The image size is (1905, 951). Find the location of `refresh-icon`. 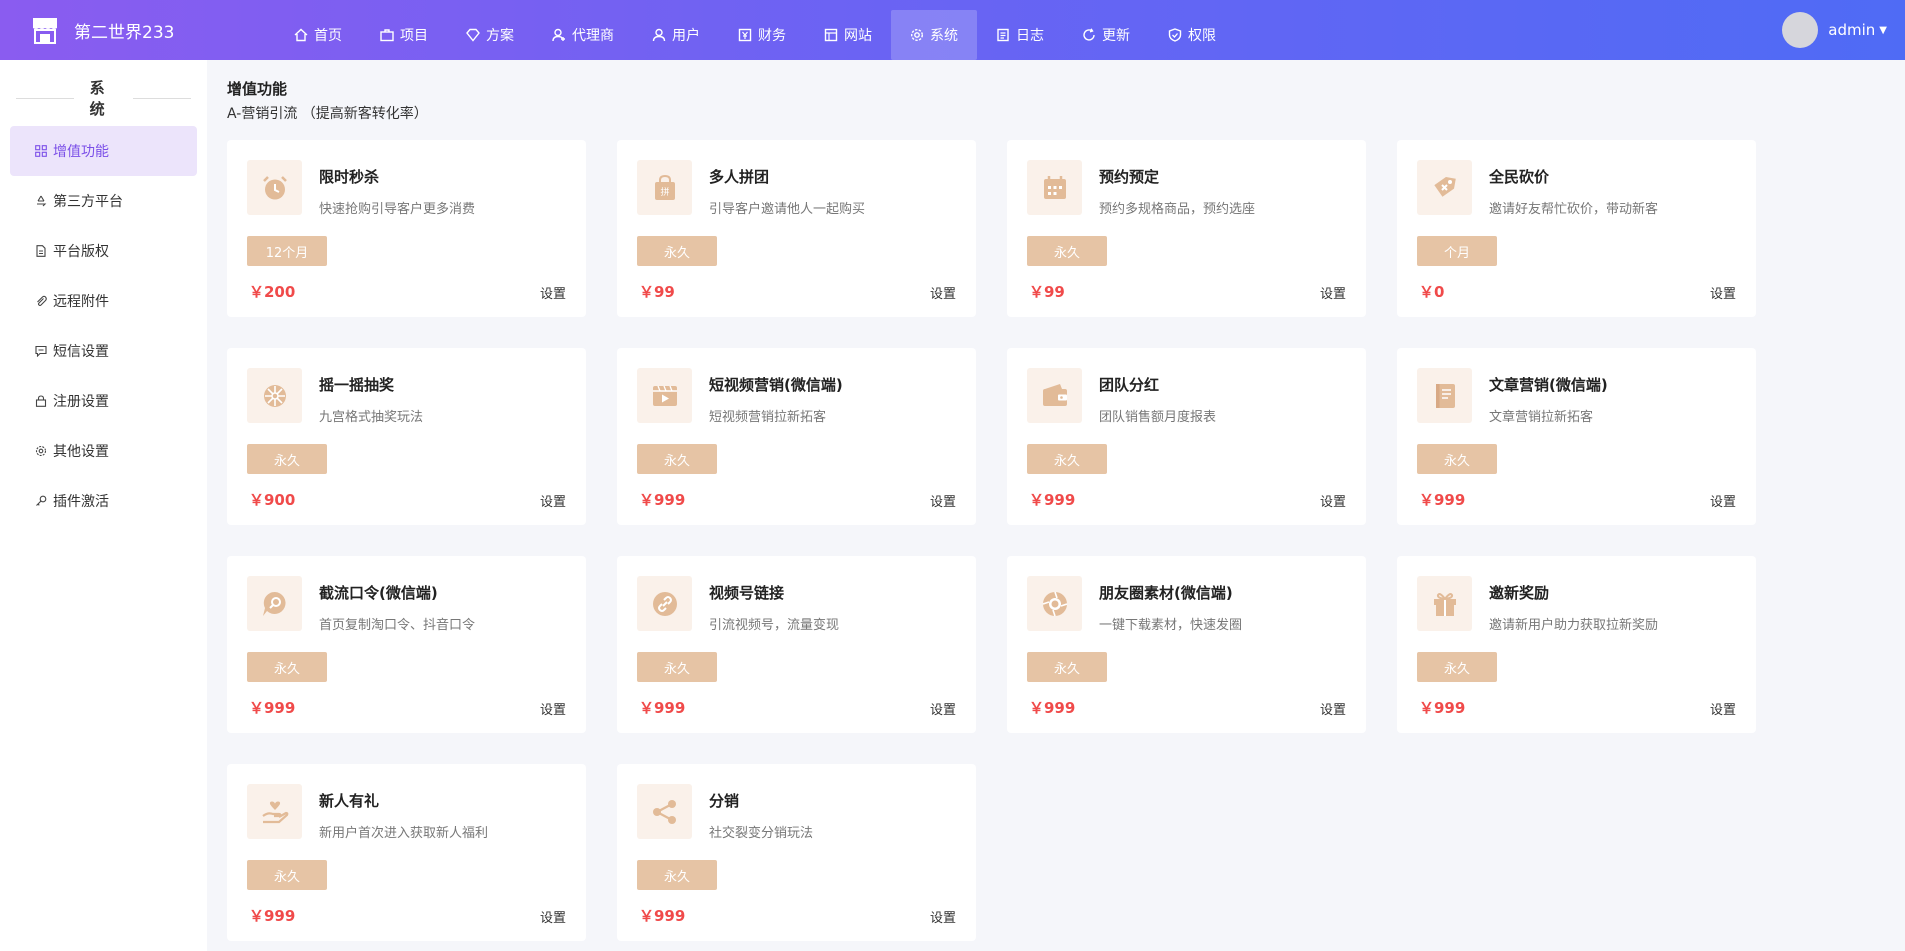

refresh-icon is located at coordinates (1089, 34).